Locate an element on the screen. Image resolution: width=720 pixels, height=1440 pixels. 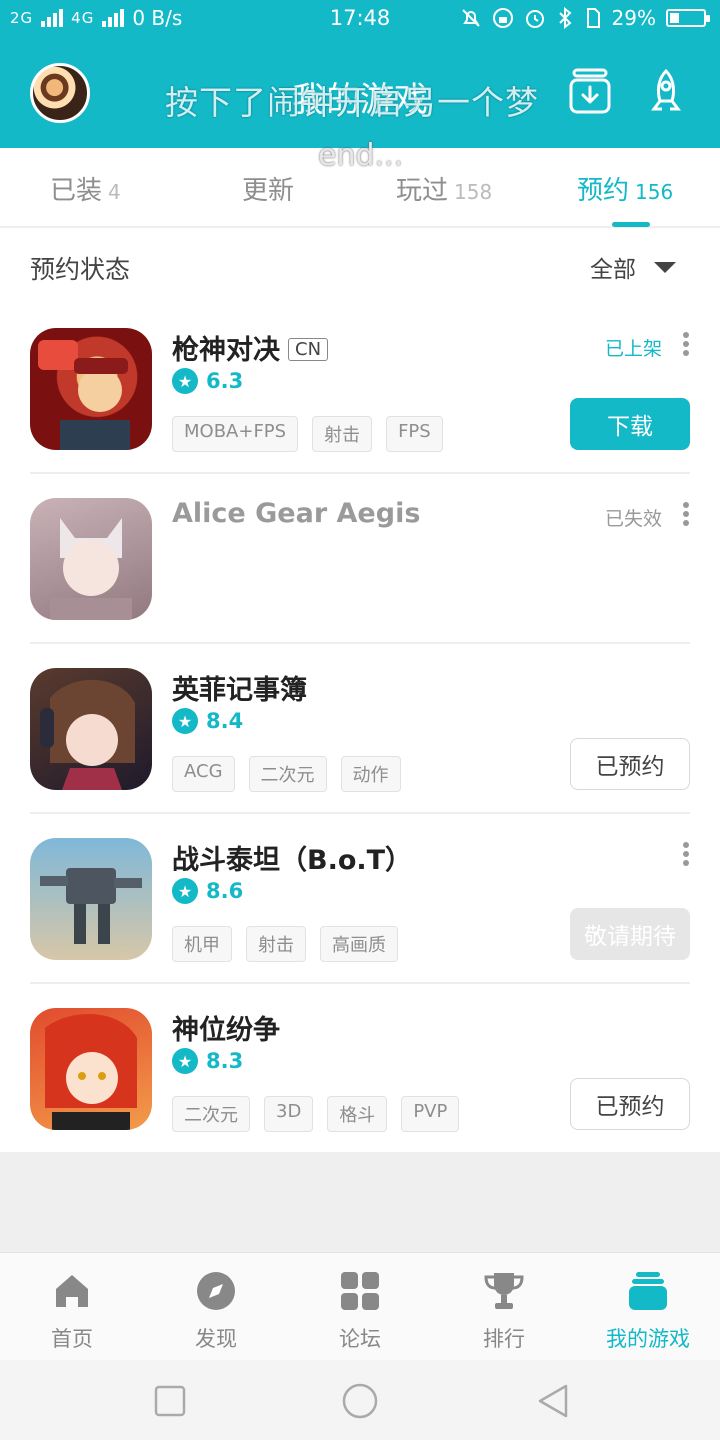
my-games-icon is located at coordinates (648, 1291).